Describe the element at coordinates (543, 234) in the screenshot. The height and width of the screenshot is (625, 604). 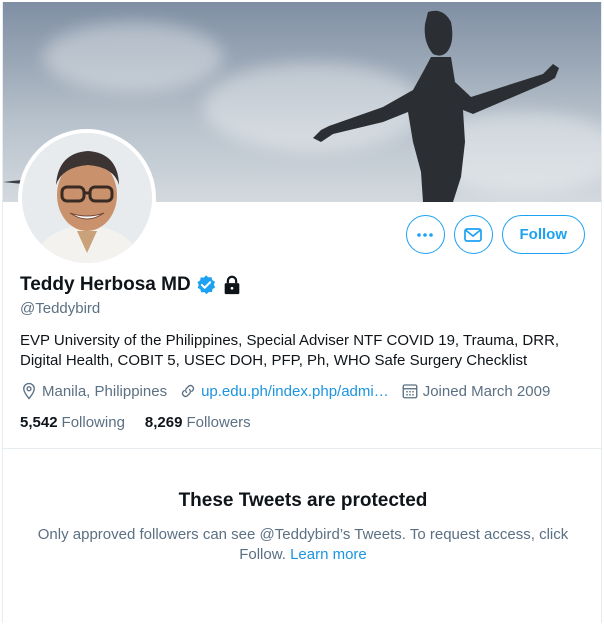
I see `follow-button: Follow` at that location.